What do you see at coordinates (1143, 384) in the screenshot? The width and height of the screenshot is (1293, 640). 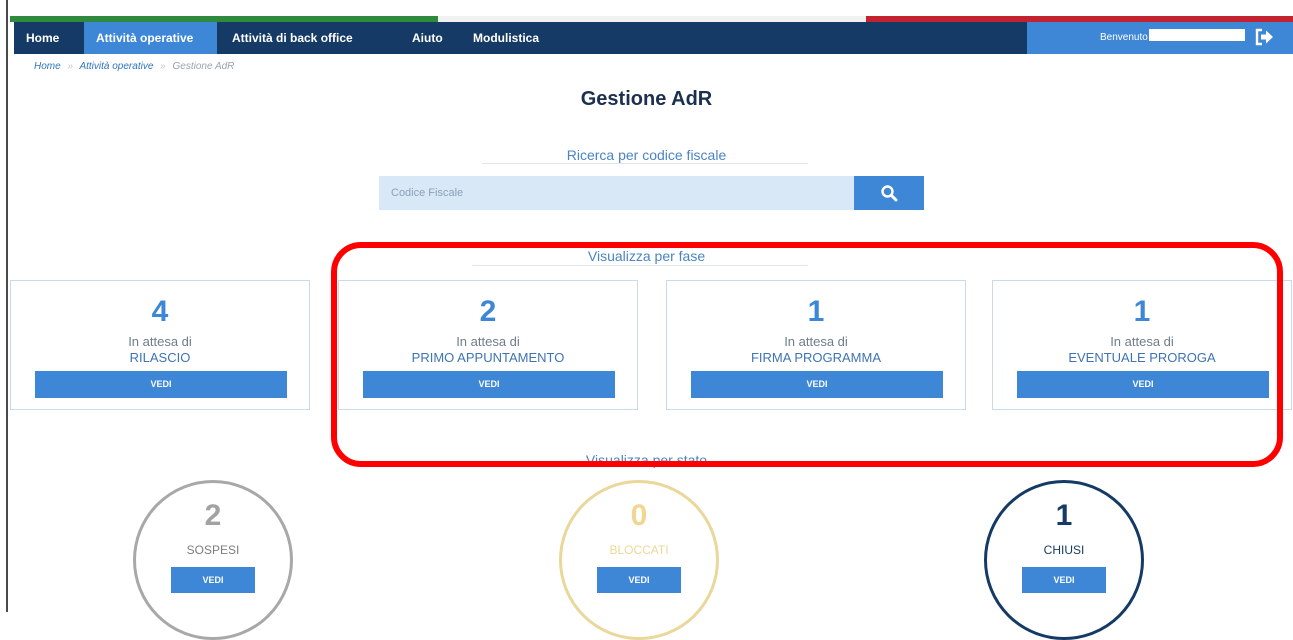 I see `vedi-button-eventuale-proroga: VEDI` at bounding box center [1143, 384].